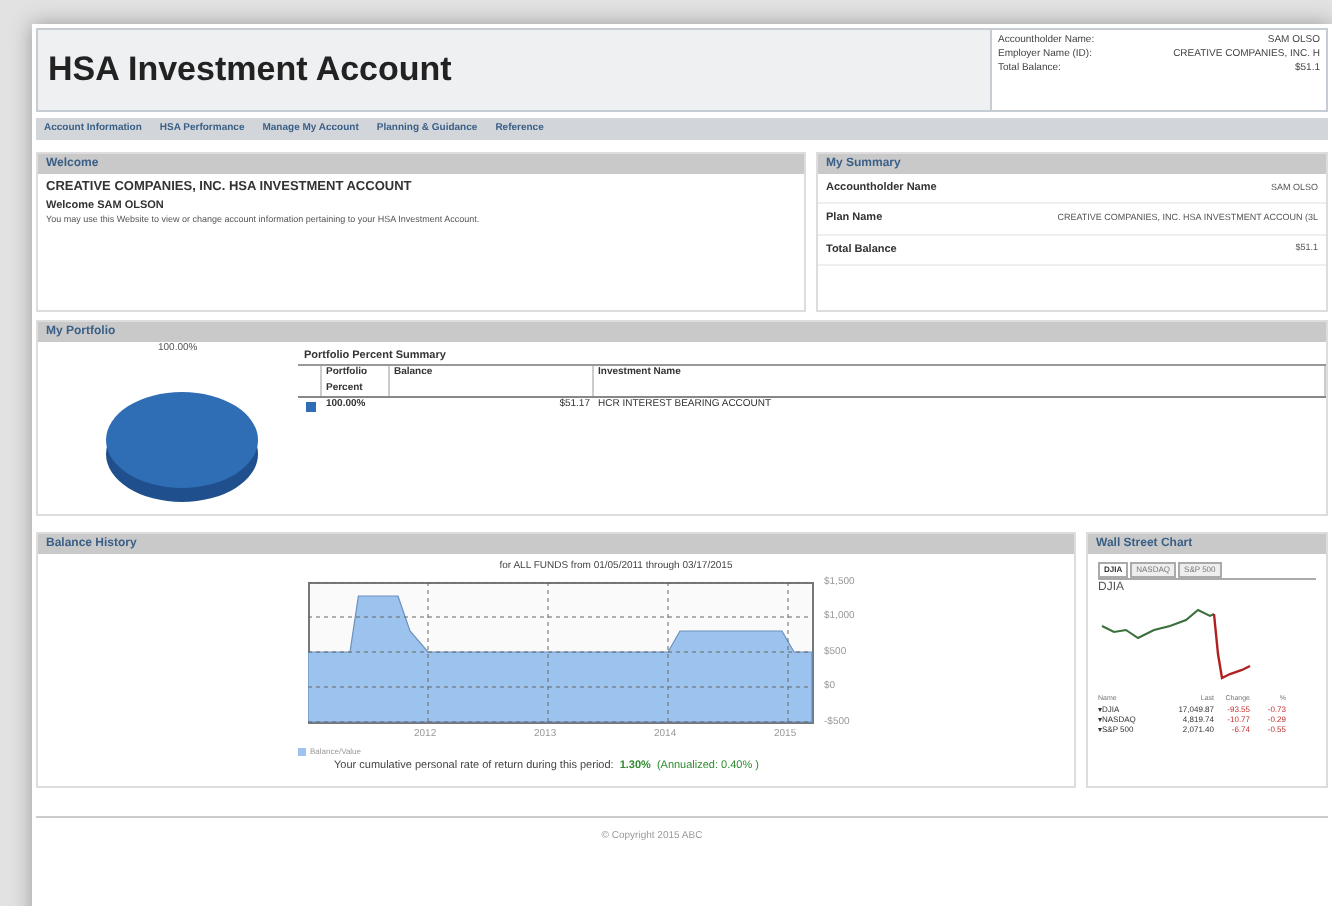 The width and height of the screenshot is (1332, 906). Describe the element at coordinates (302, 751) in the screenshot. I see `legend-swatch` at that location.